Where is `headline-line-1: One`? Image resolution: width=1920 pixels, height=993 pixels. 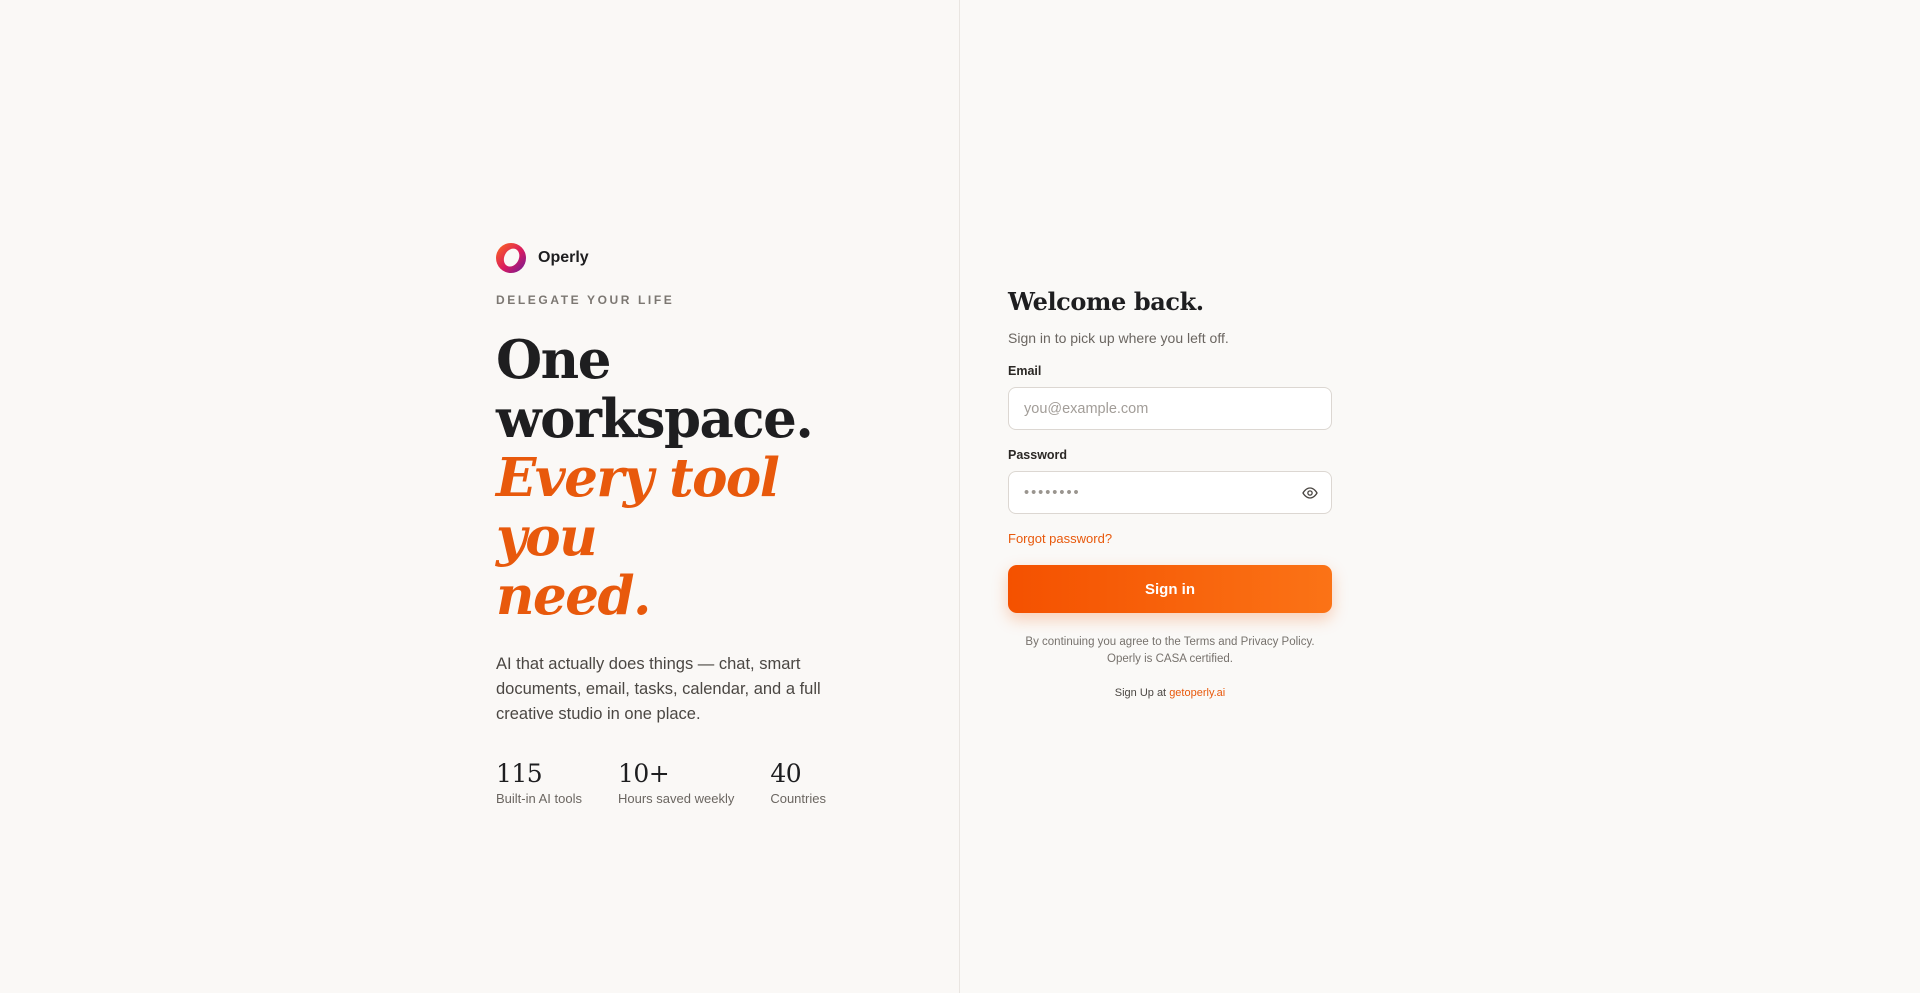 headline-line-1: One is located at coordinates (553, 360).